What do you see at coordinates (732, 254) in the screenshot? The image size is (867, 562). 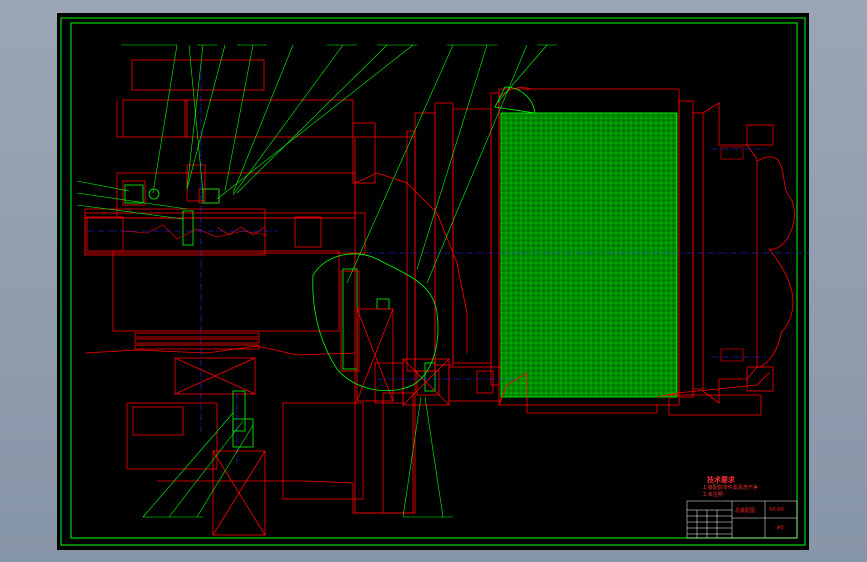 I see `bolts` at bounding box center [732, 254].